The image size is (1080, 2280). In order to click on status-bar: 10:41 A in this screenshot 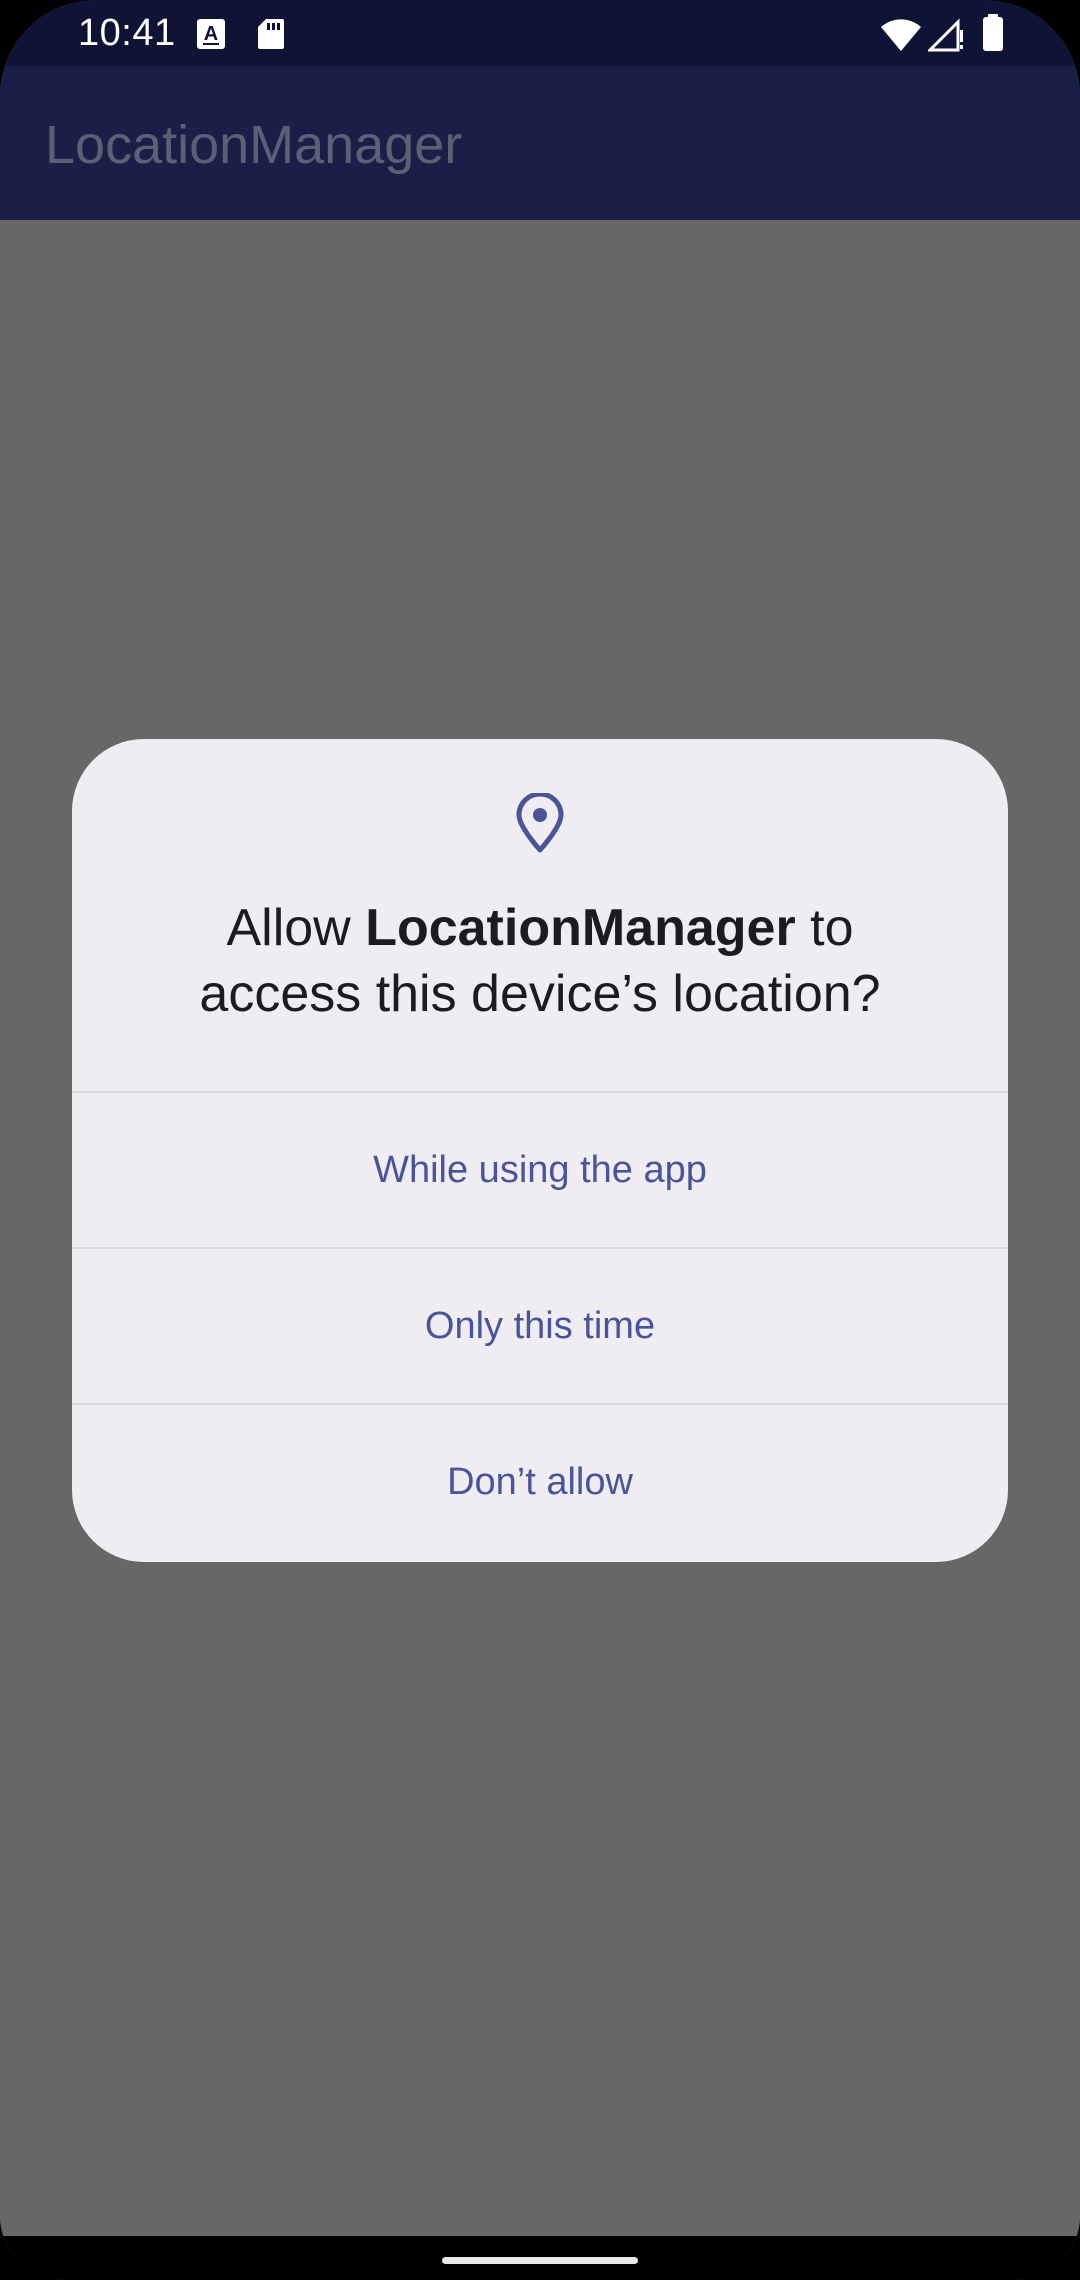, I will do `click(540, 33)`.